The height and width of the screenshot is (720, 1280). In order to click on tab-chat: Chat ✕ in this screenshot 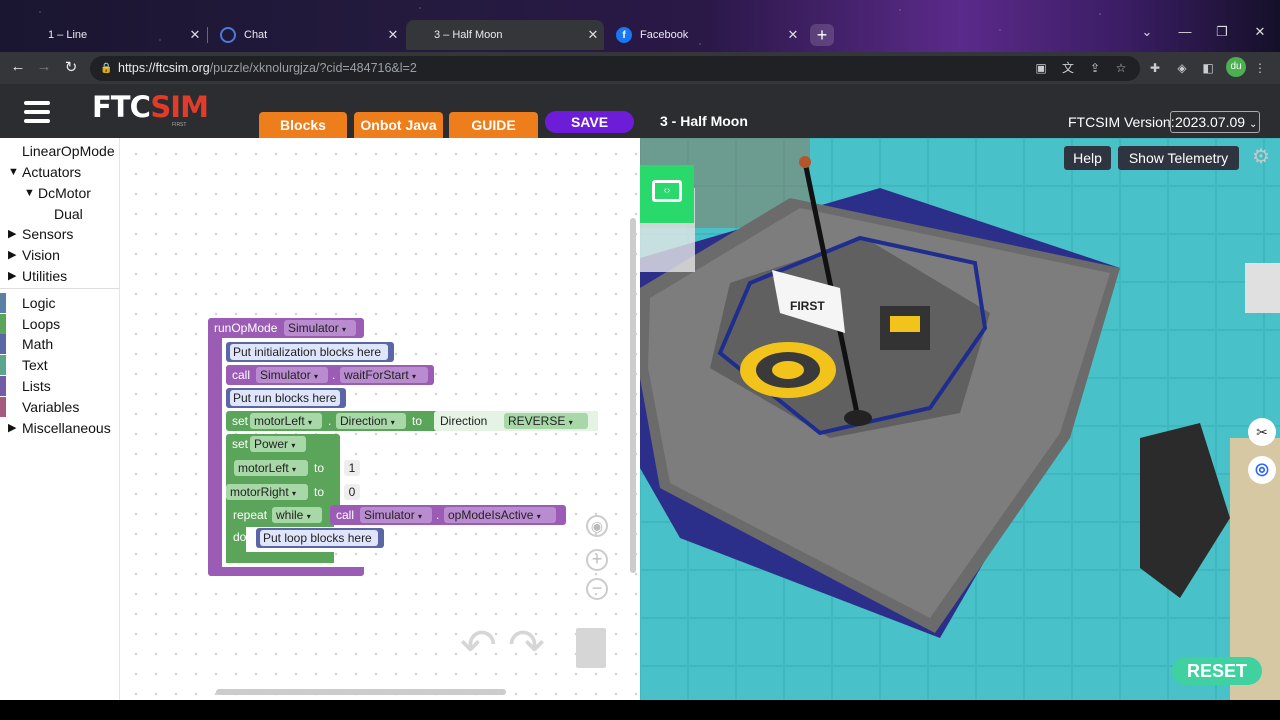, I will do `click(306, 35)`.